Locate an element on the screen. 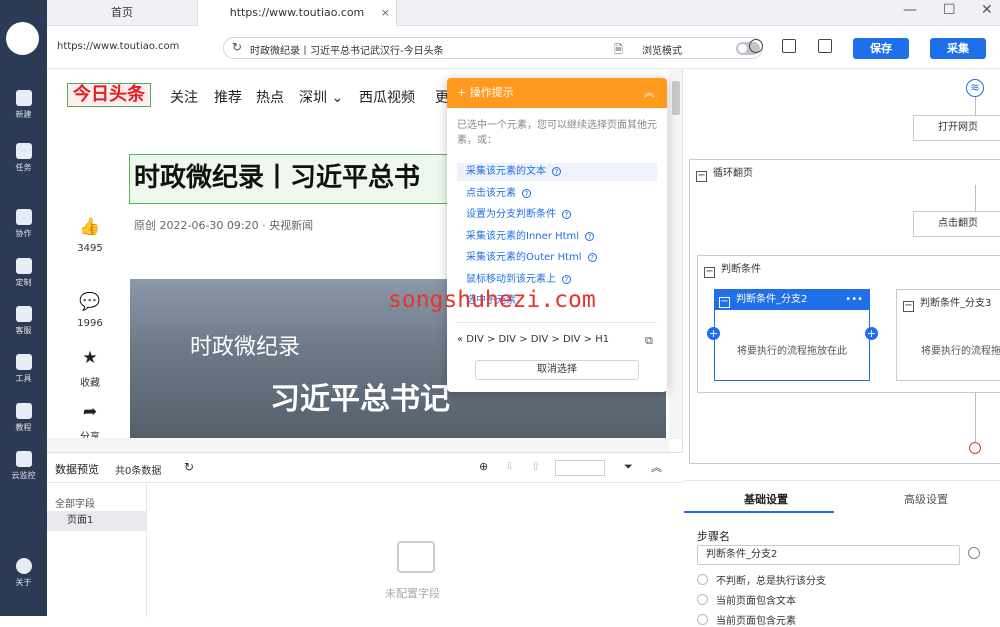 Image resolution: width=1000 pixels, height=627 pixels. start-node-icon: ≋ is located at coordinates (975, 88).